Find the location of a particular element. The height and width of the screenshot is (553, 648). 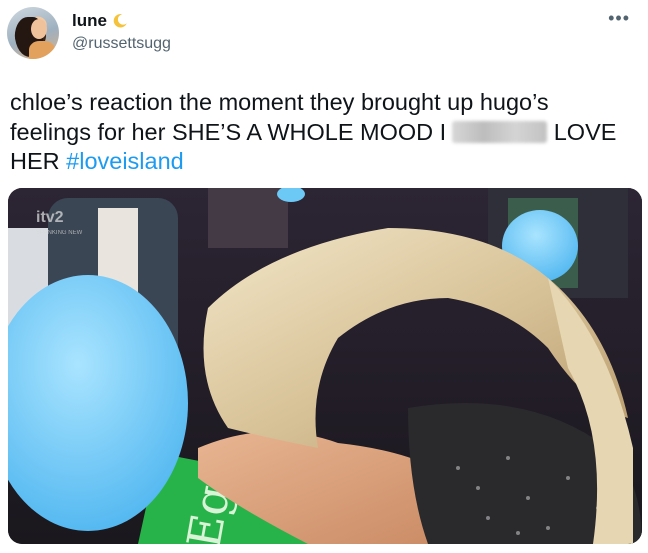

user-handle: @russettsugg is located at coordinates (121, 44).